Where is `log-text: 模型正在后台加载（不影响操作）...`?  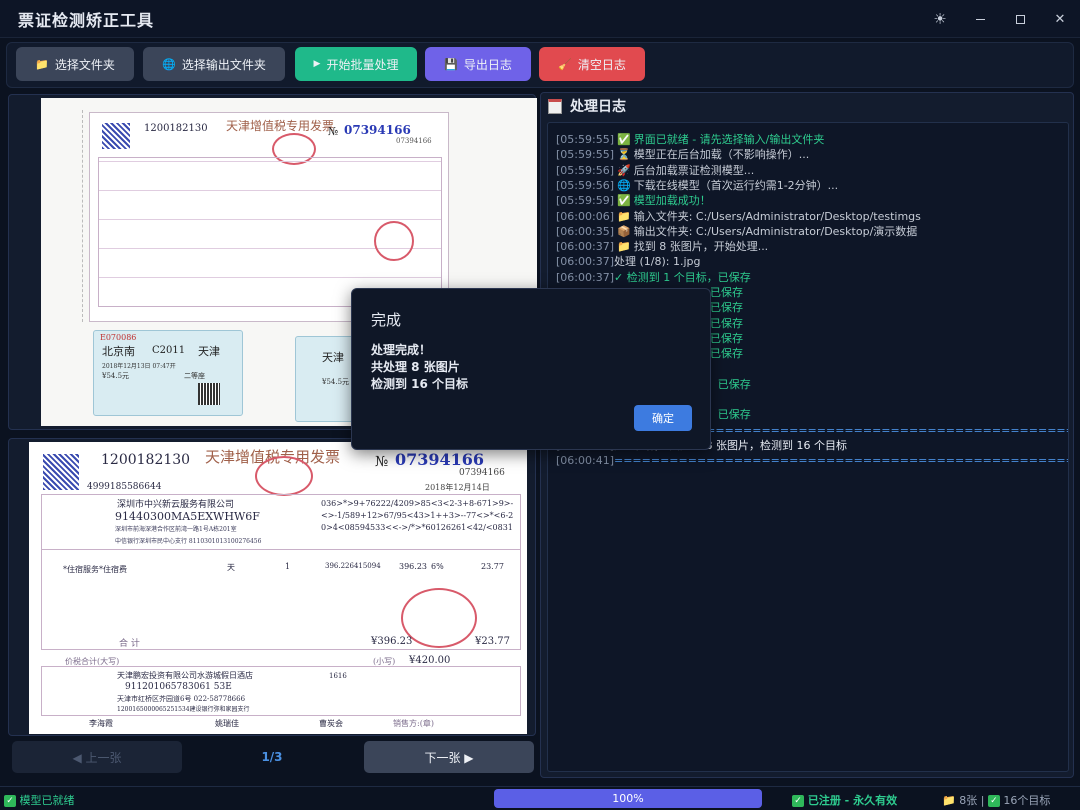 log-text: 模型正在后台加载（不影响操作）... is located at coordinates (721, 155).